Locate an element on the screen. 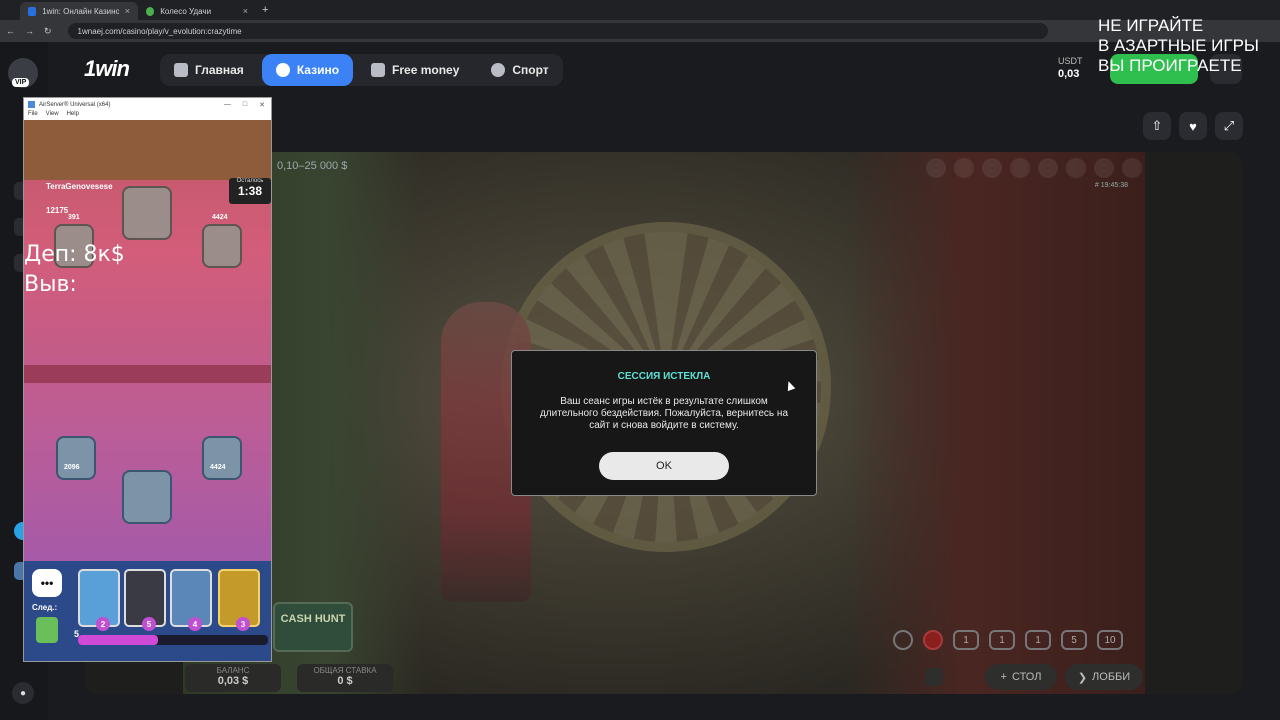 The width and height of the screenshot is (1280, 720). help-icon is located at coordinates (1076, 168).